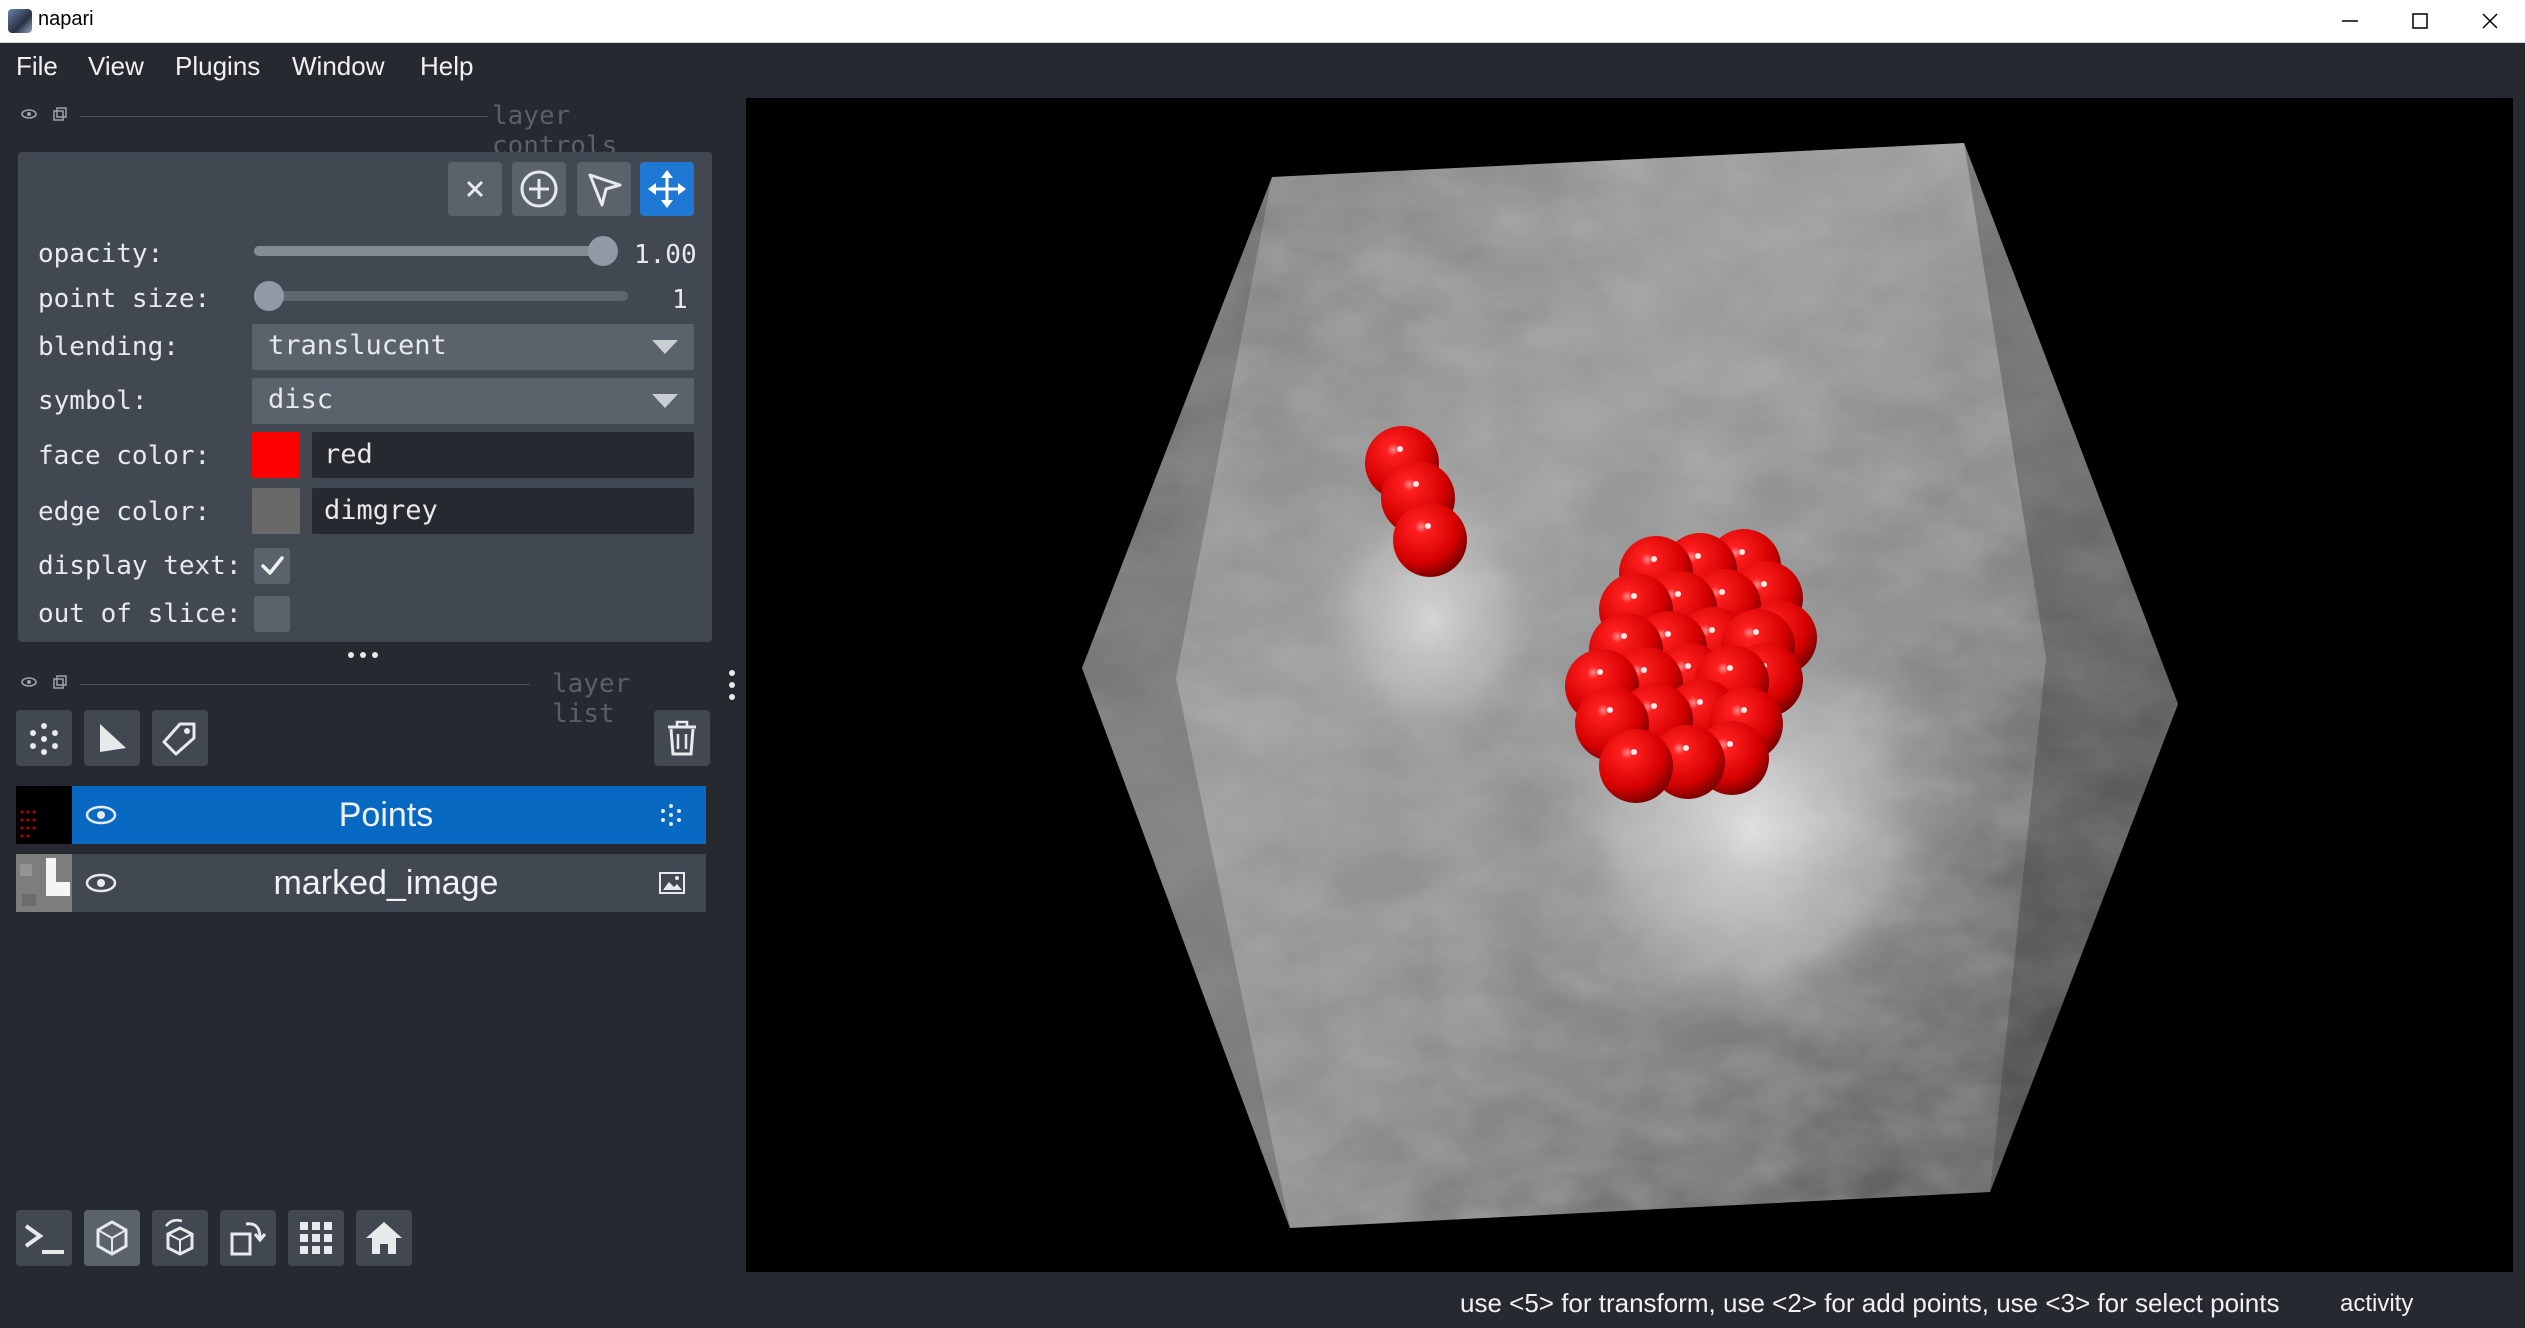 The image size is (2525, 1328). I want to click on delete-layer-button, so click(682, 738).